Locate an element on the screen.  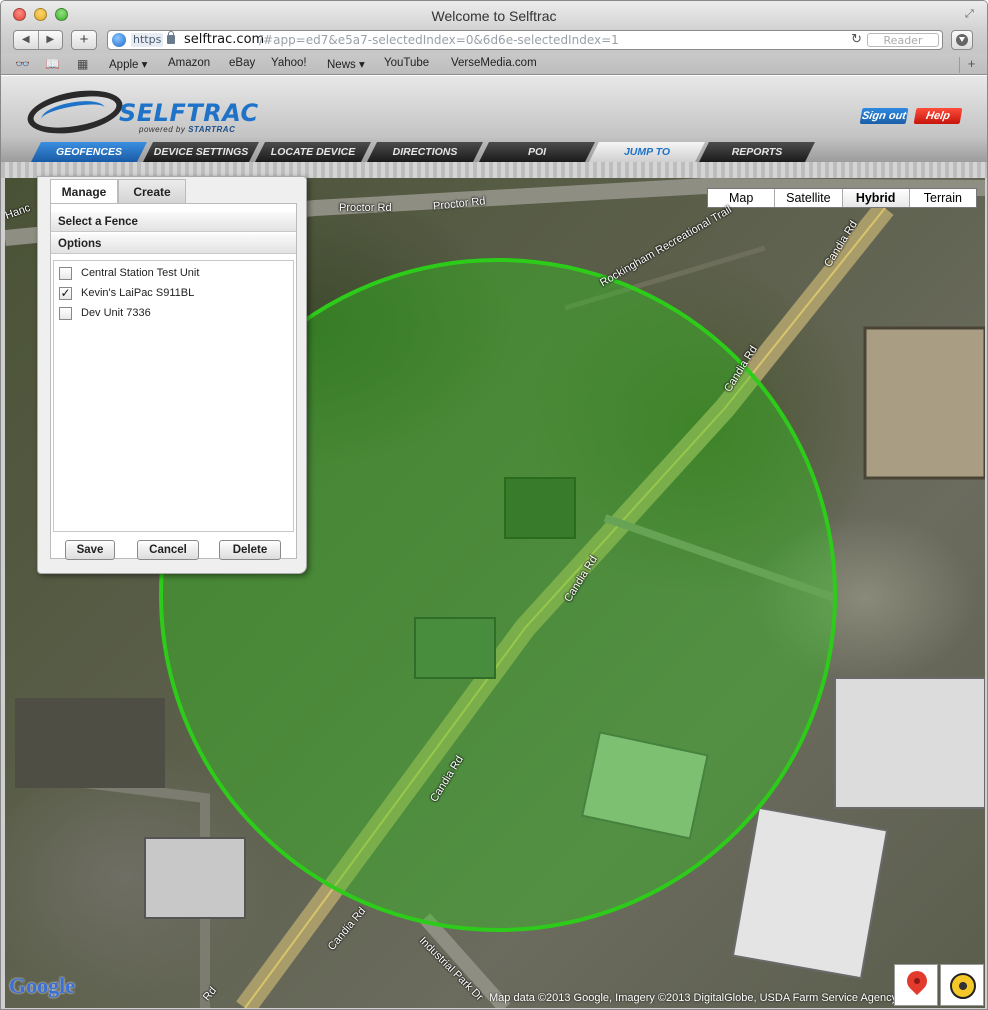
fence-label: Kevin's LaiPac S911BL is located at coordinates (138, 293).